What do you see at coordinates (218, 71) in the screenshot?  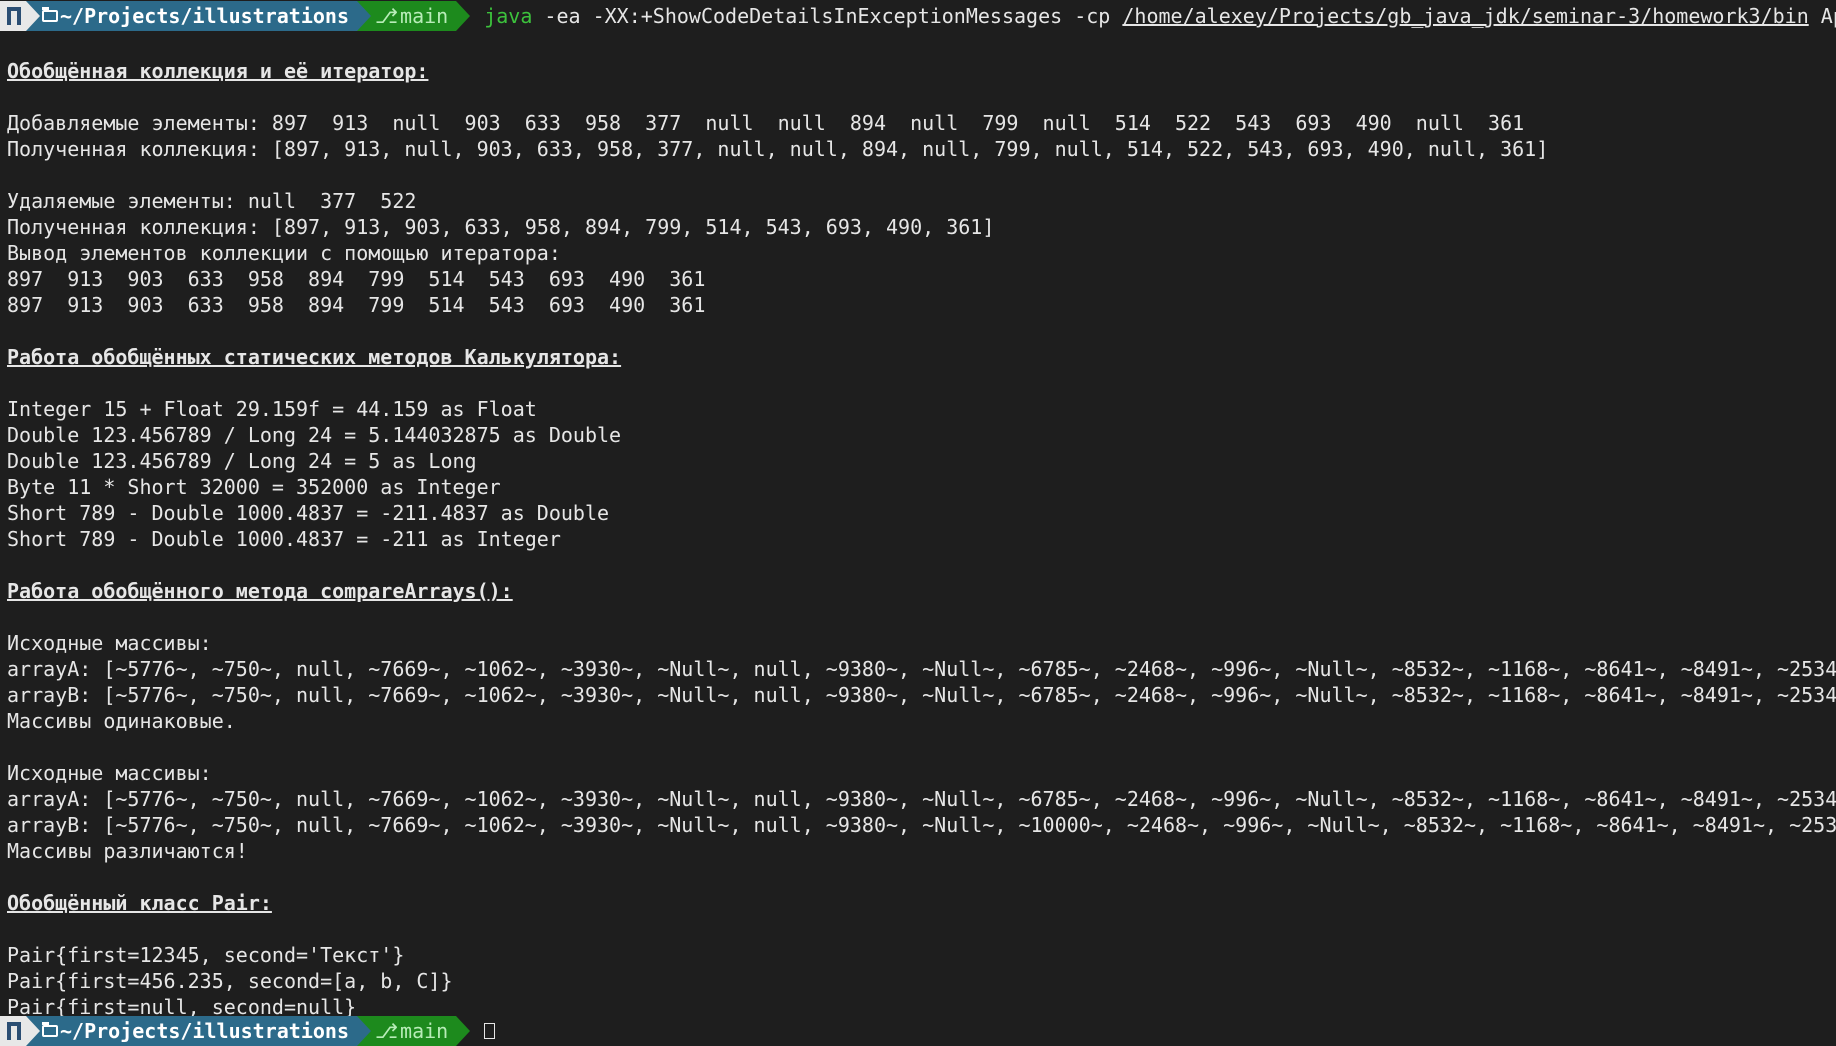 I see `section-heading-collection: Обобщённая коллекция и её итератор:` at bounding box center [218, 71].